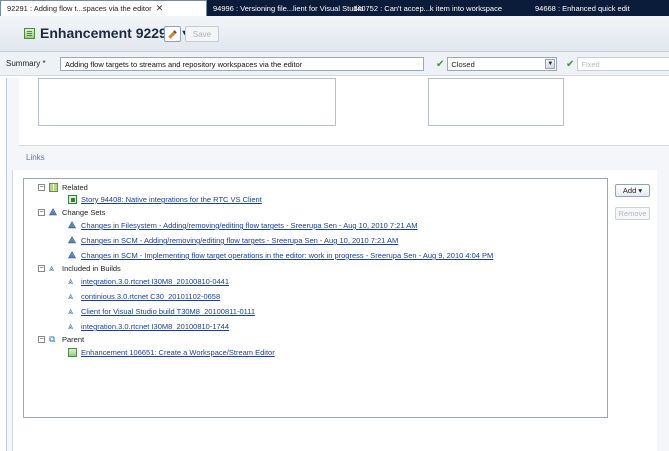 This screenshot has width=669, height=451. Describe the element at coordinates (73, 339) in the screenshot. I see `group-label: Parent` at that location.